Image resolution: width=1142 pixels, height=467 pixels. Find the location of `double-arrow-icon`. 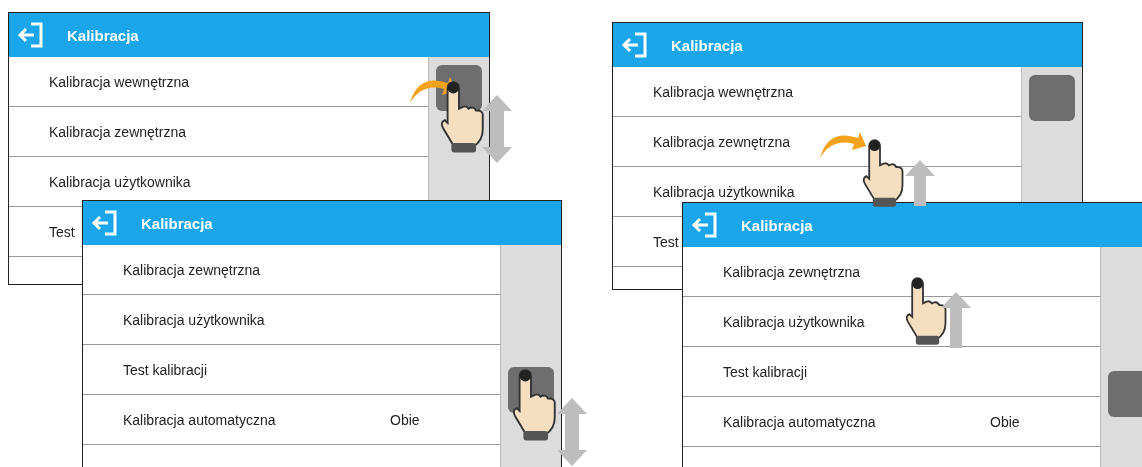

double-arrow-icon is located at coordinates (572, 432).